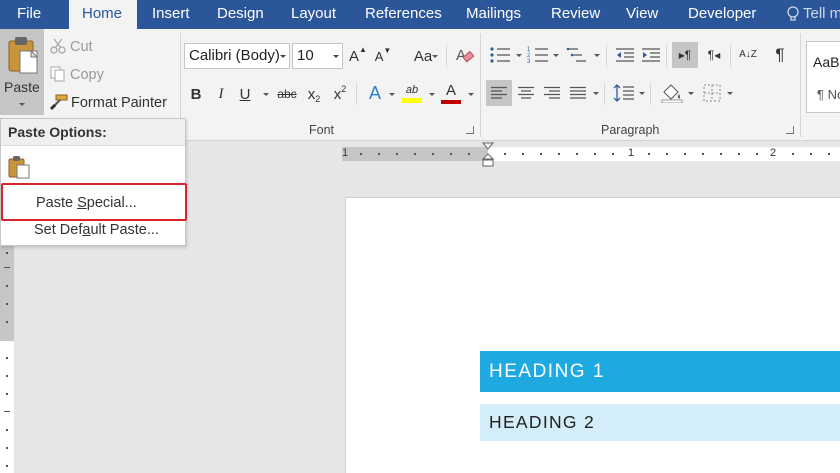  What do you see at coordinates (314, 94) in the screenshot?
I see `subscript-button: x2` at bounding box center [314, 94].